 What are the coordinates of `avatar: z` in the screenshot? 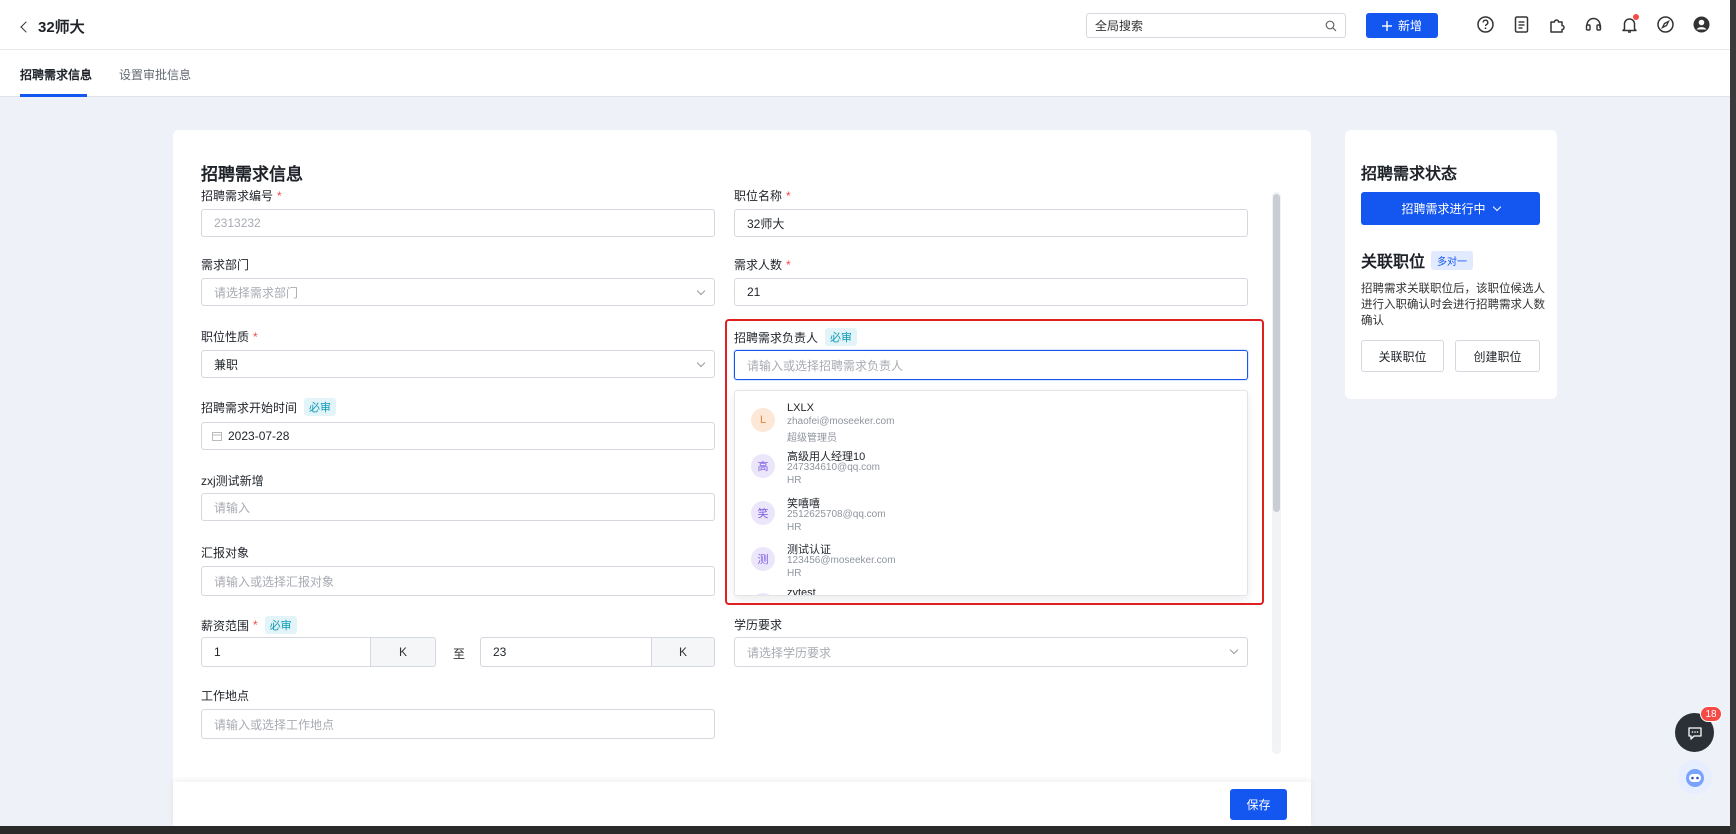 It's located at (763, 594).